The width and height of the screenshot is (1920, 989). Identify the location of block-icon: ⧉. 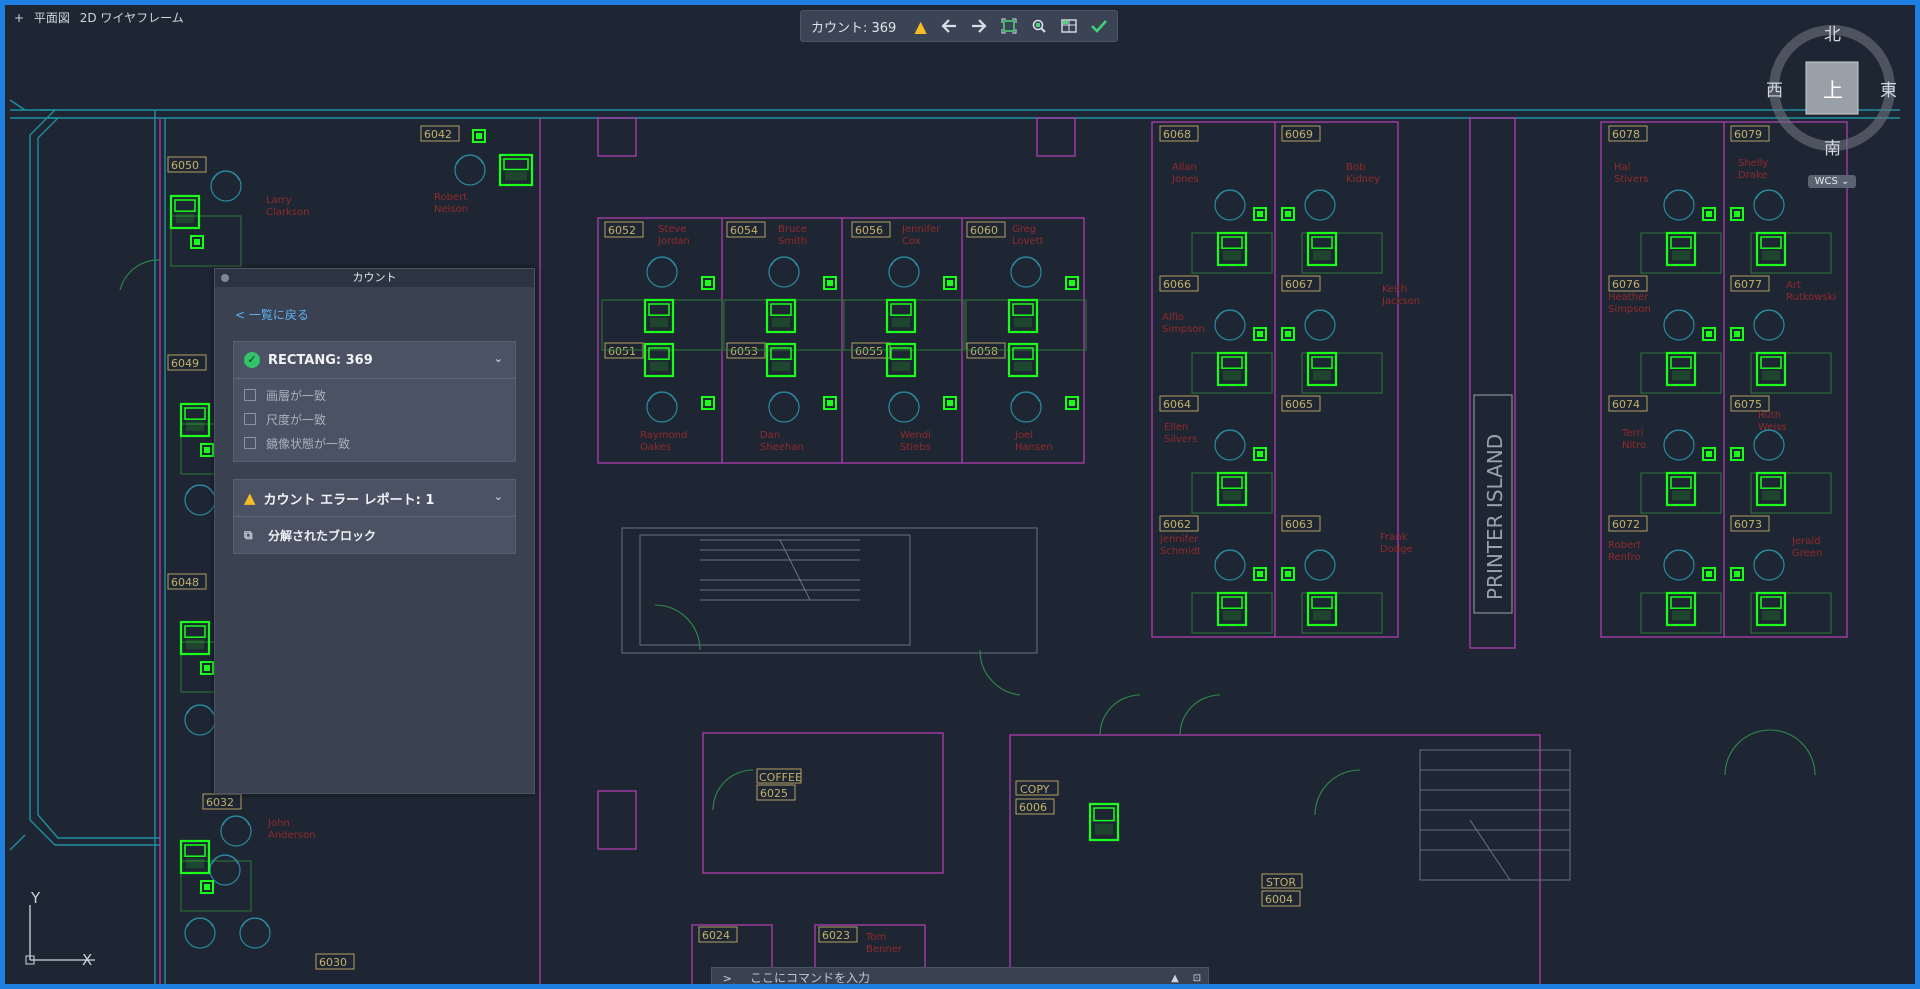
(248, 535).